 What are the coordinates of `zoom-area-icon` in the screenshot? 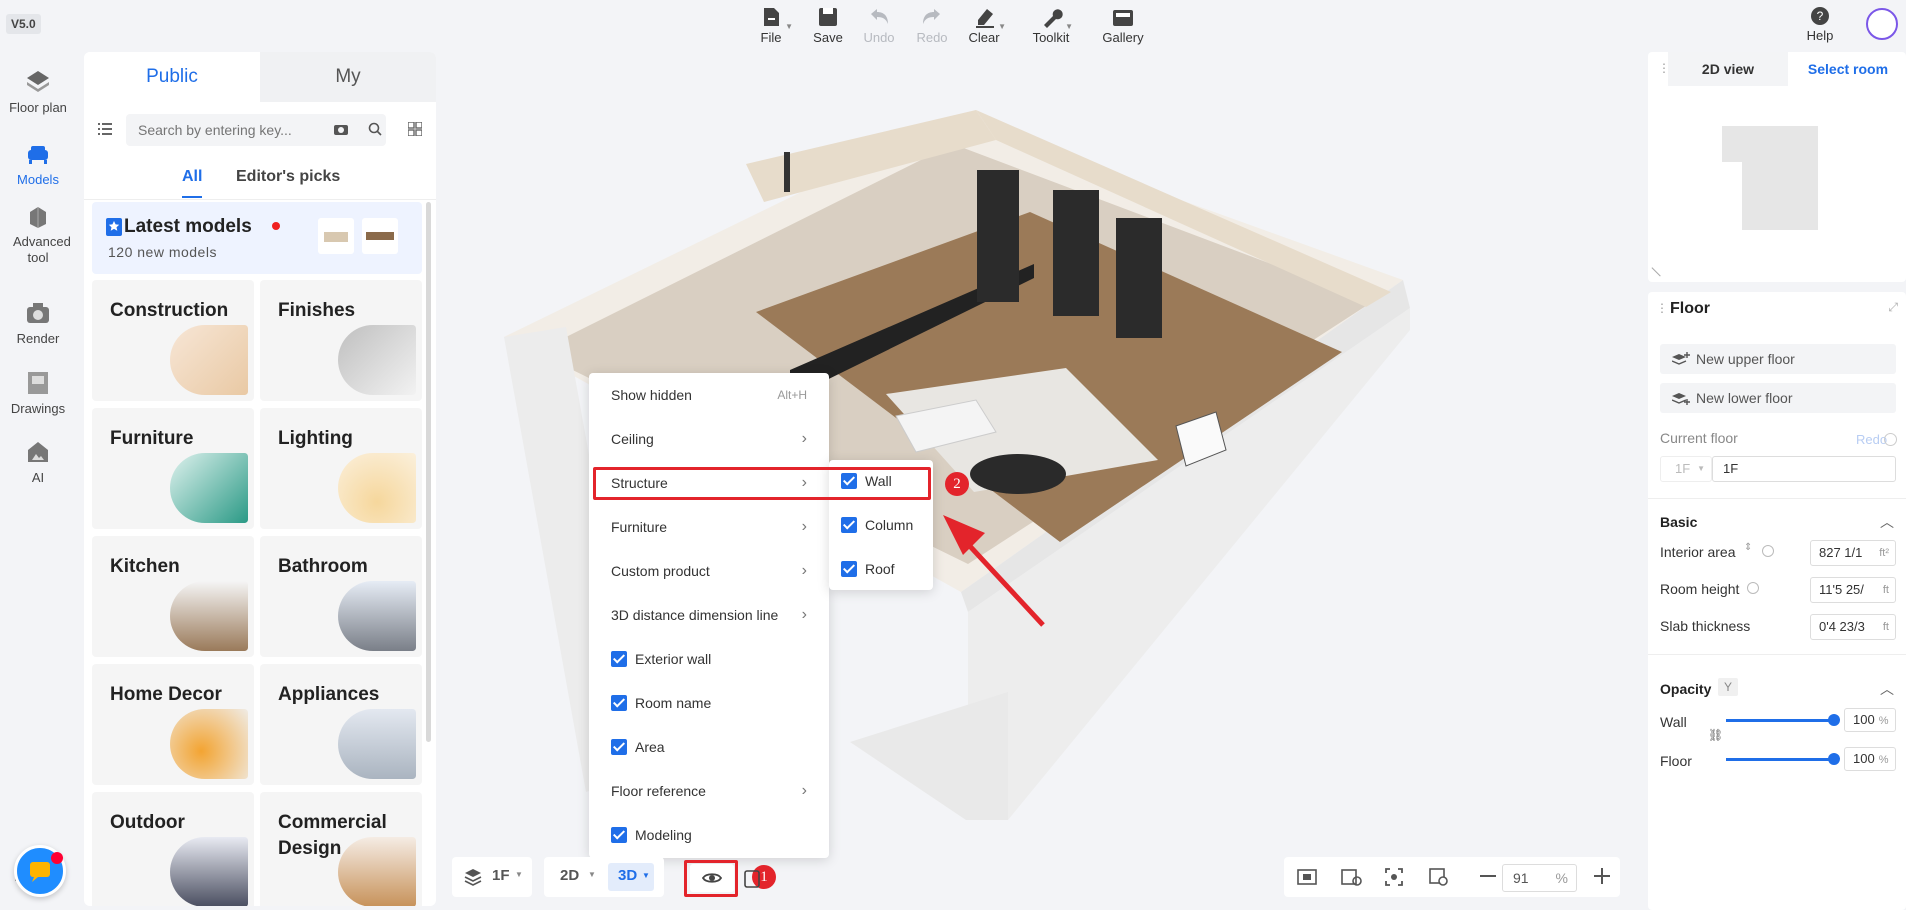 It's located at (1439, 877).